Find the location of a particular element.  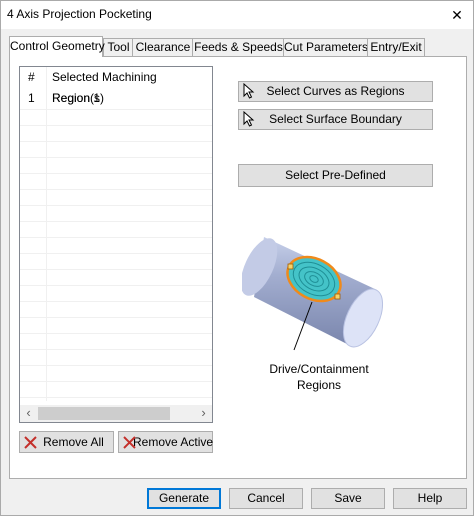

window-title: 4 Axis Projection Pocketing is located at coordinates (79, 14).